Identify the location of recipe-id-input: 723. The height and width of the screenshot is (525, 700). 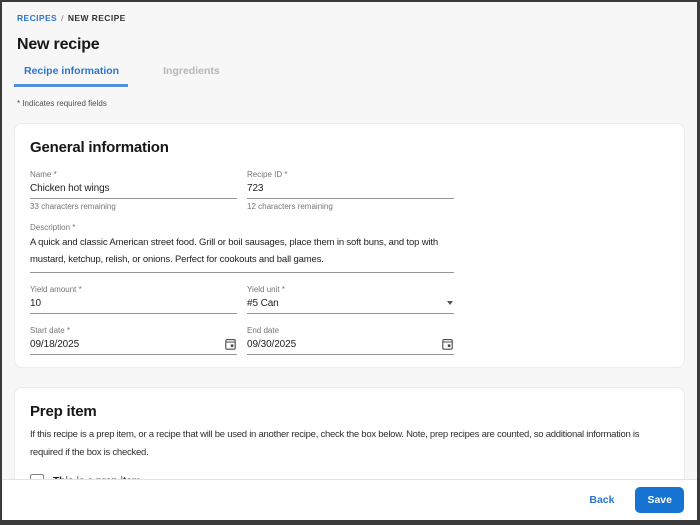
(350, 189).